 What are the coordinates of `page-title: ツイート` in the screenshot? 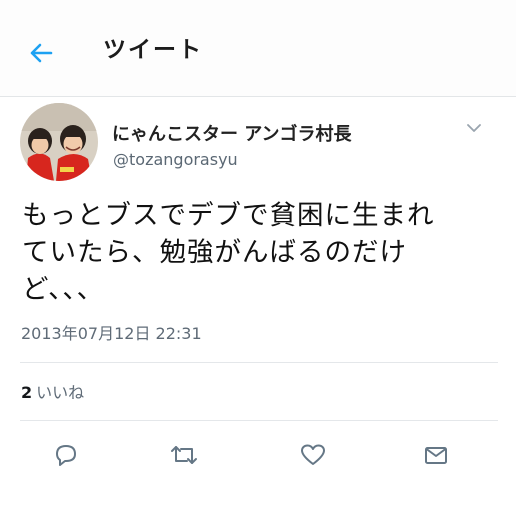 It's located at (153, 50).